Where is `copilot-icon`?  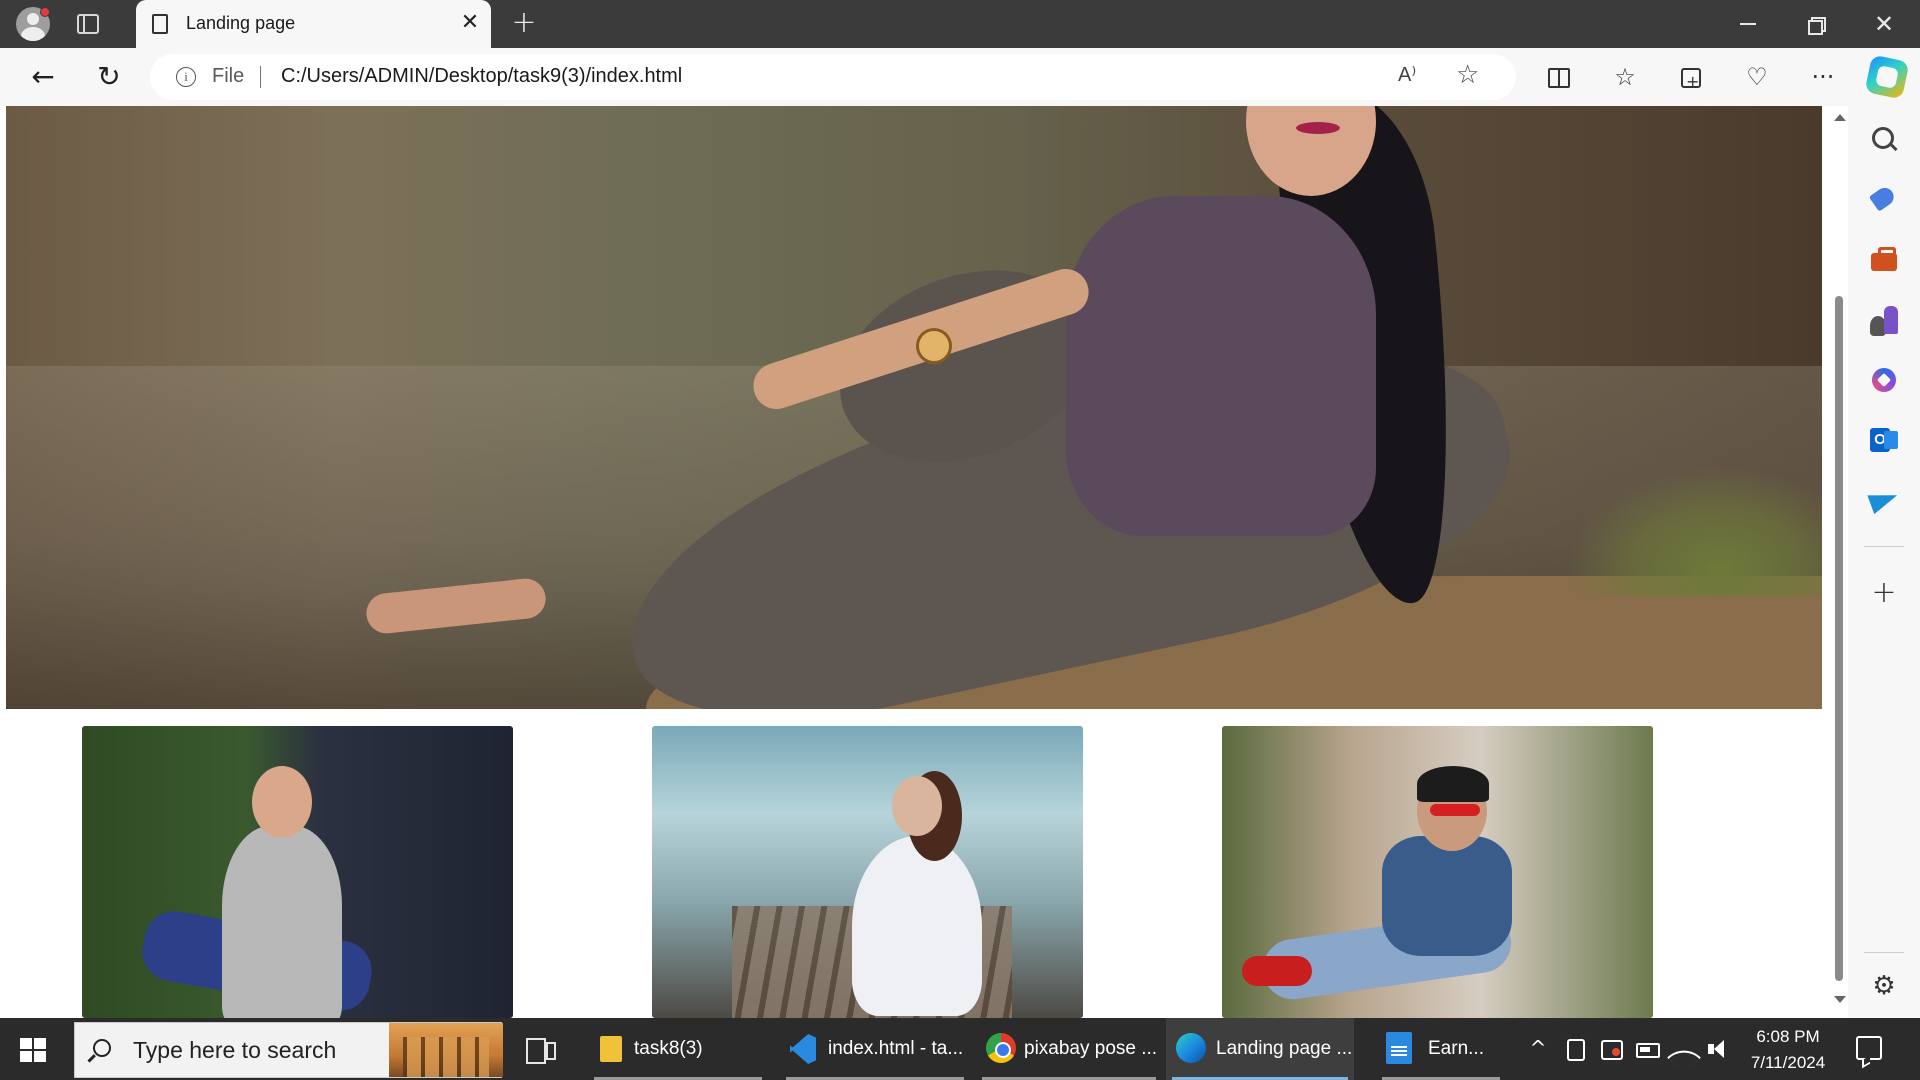 copilot-icon is located at coordinates (1887, 77).